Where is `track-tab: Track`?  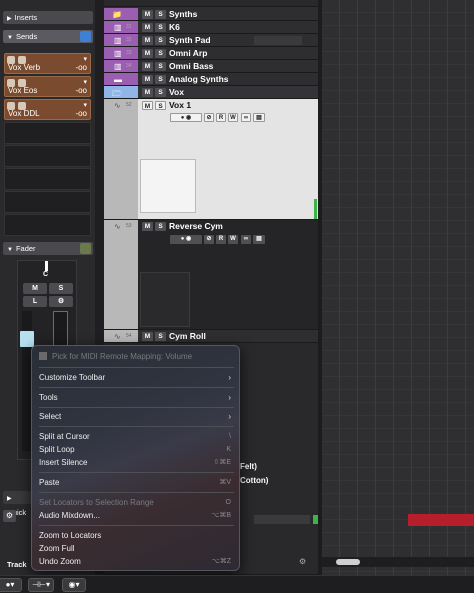 track-tab: Track is located at coordinates (17, 564).